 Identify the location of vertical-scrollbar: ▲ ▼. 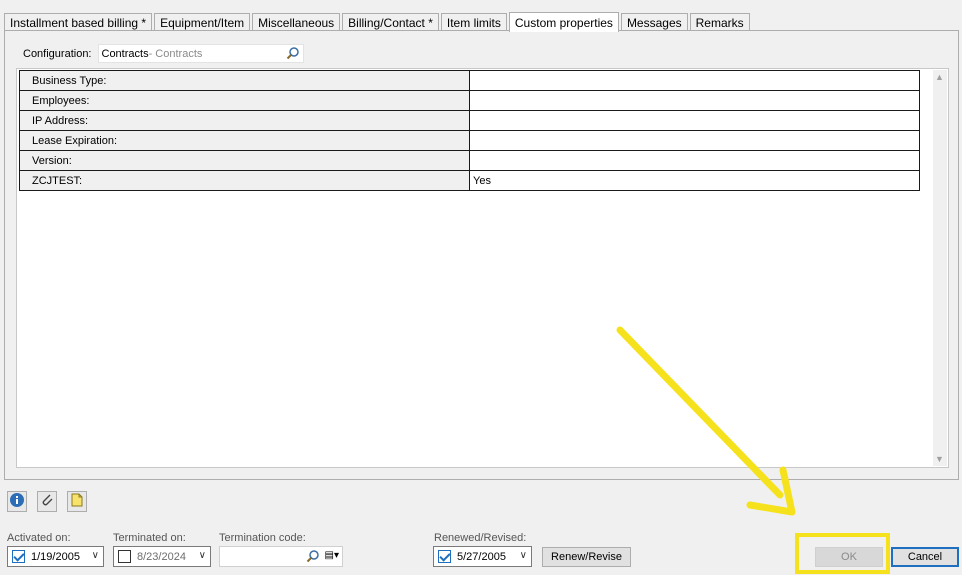
(940, 268).